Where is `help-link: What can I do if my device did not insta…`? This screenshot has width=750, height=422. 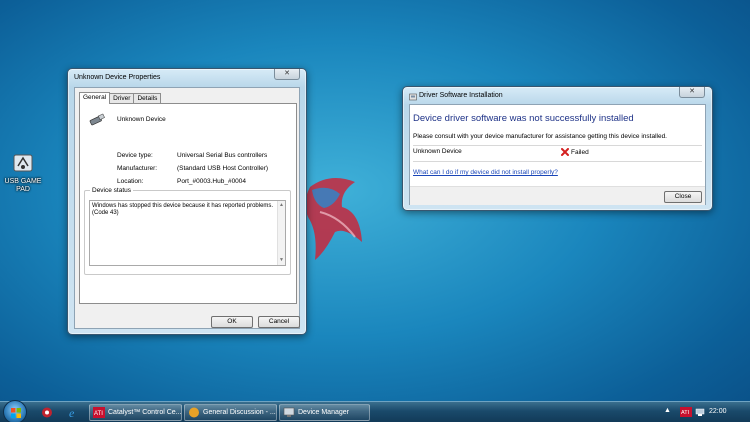 help-link: What can I do if my device did not insta… is located at coordinates (485, 172).